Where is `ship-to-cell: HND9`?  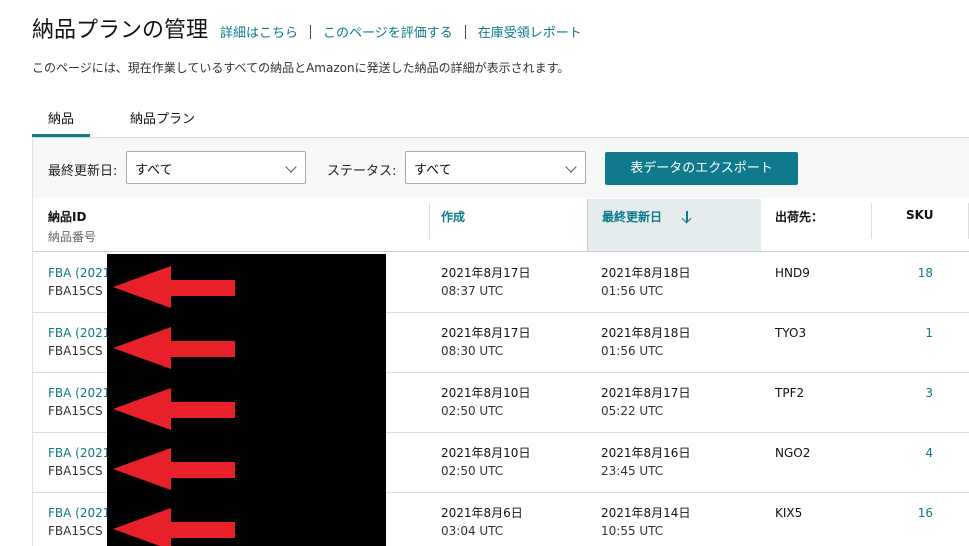
ship-to-cell: HND9 is located at coordinates (792, 273).